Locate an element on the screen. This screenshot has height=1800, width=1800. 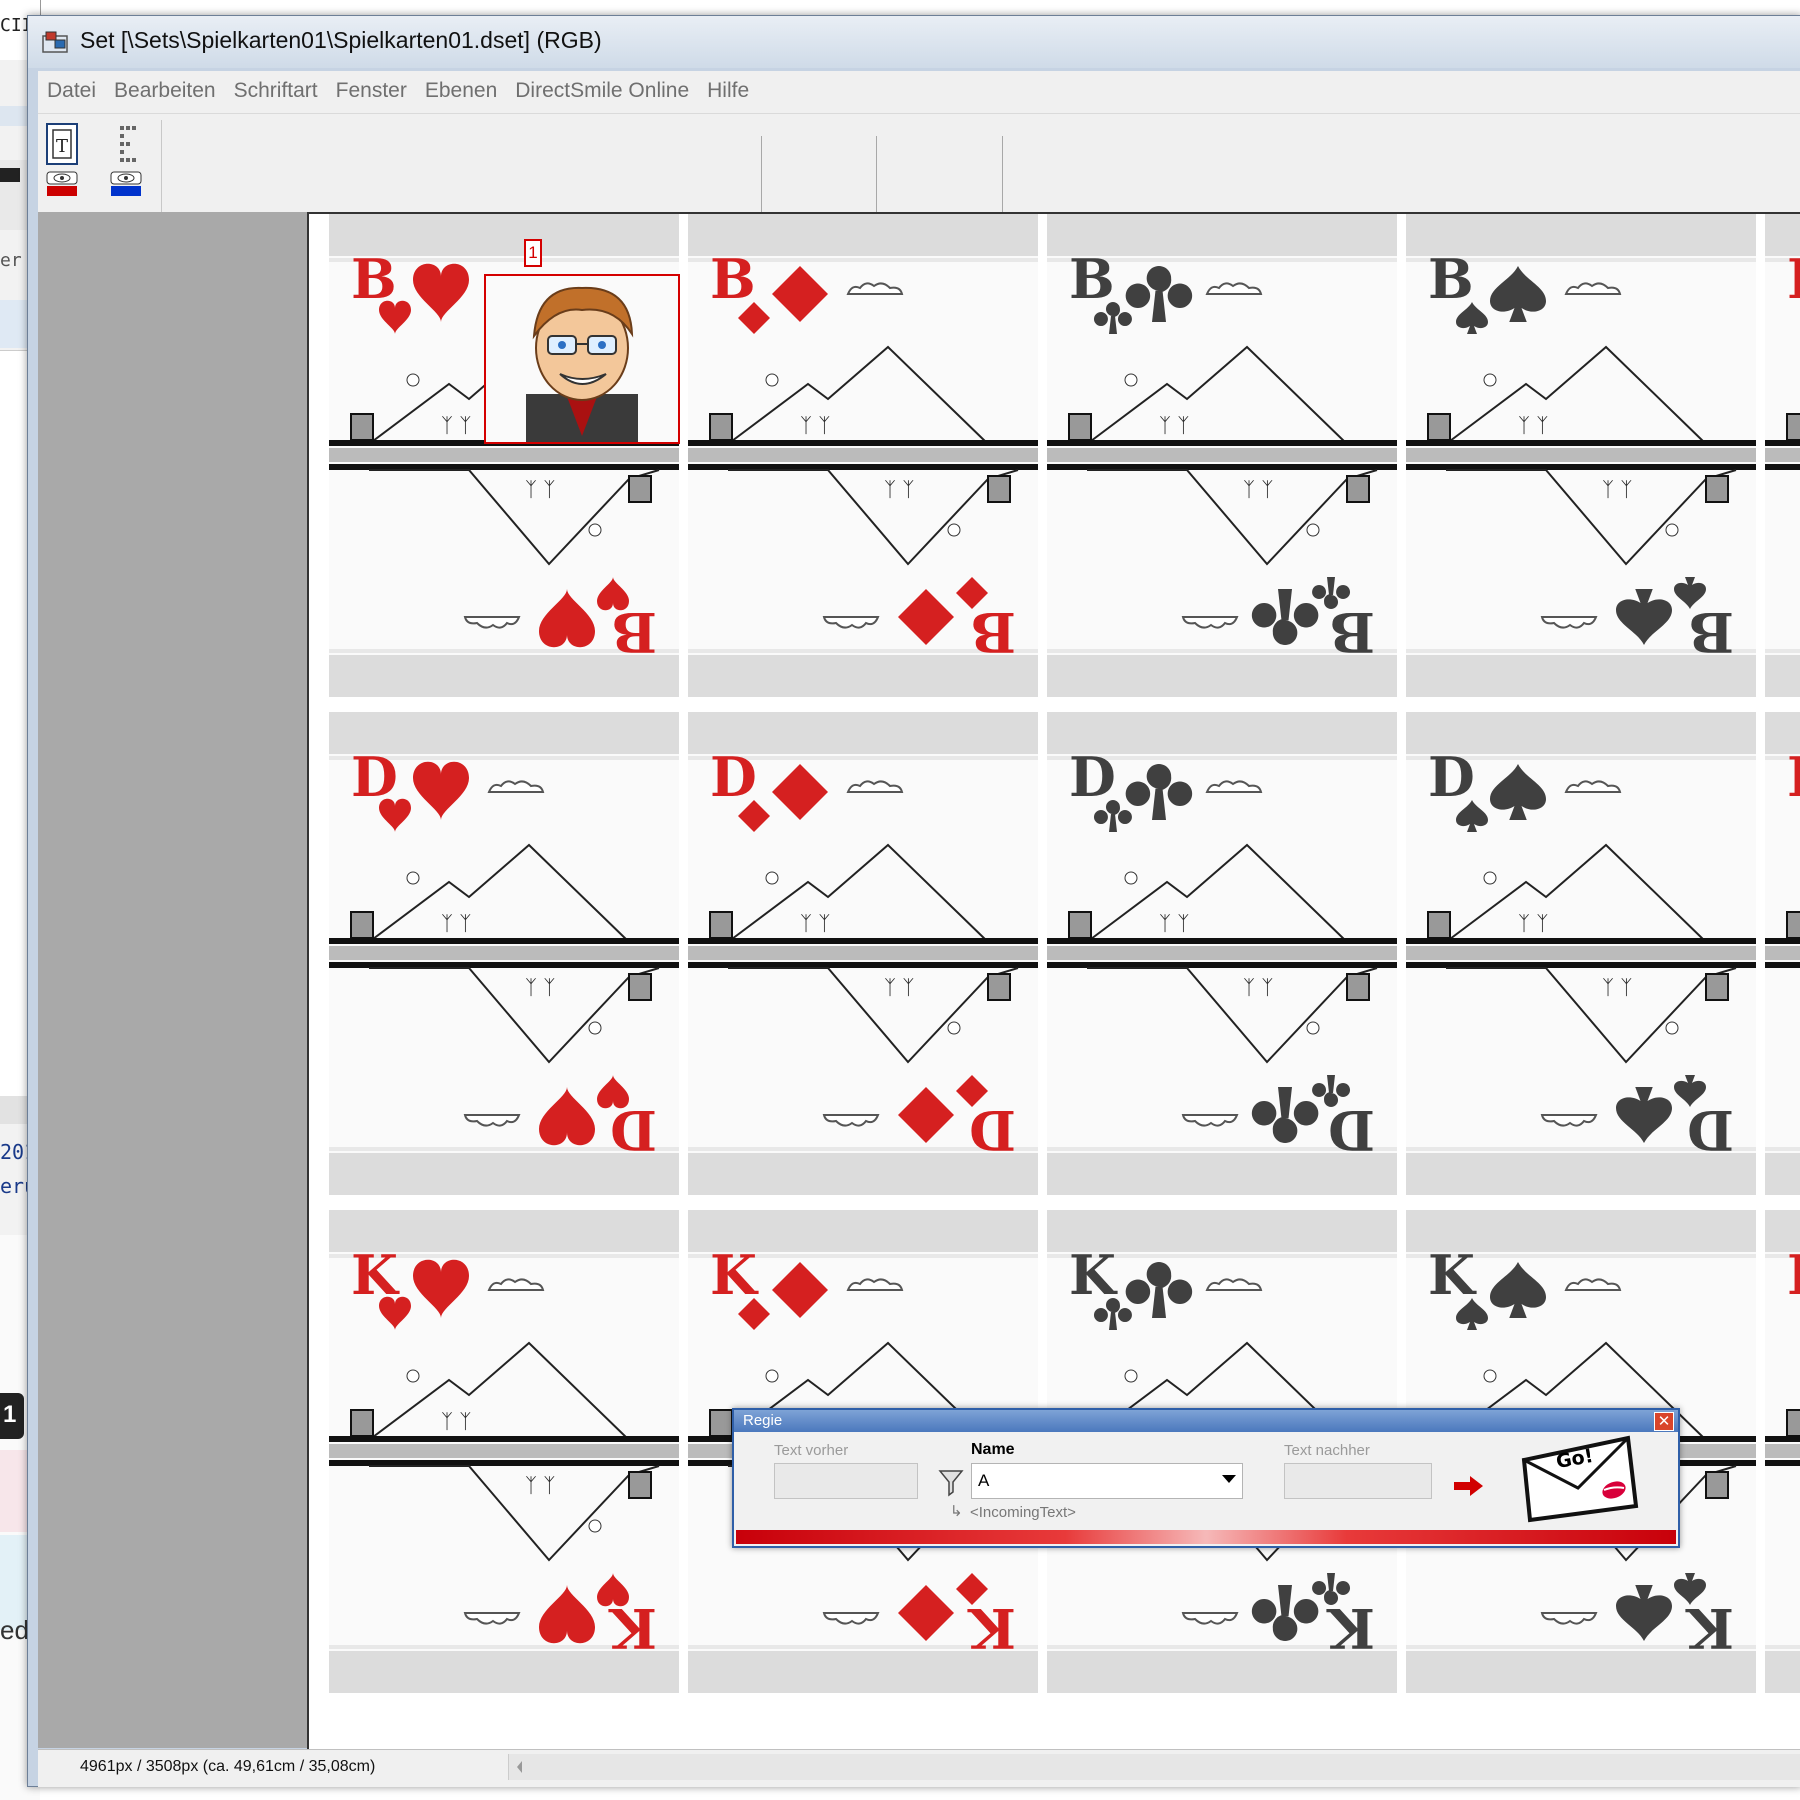
chevron-down-icon is located at coordinates (1229, 1479).